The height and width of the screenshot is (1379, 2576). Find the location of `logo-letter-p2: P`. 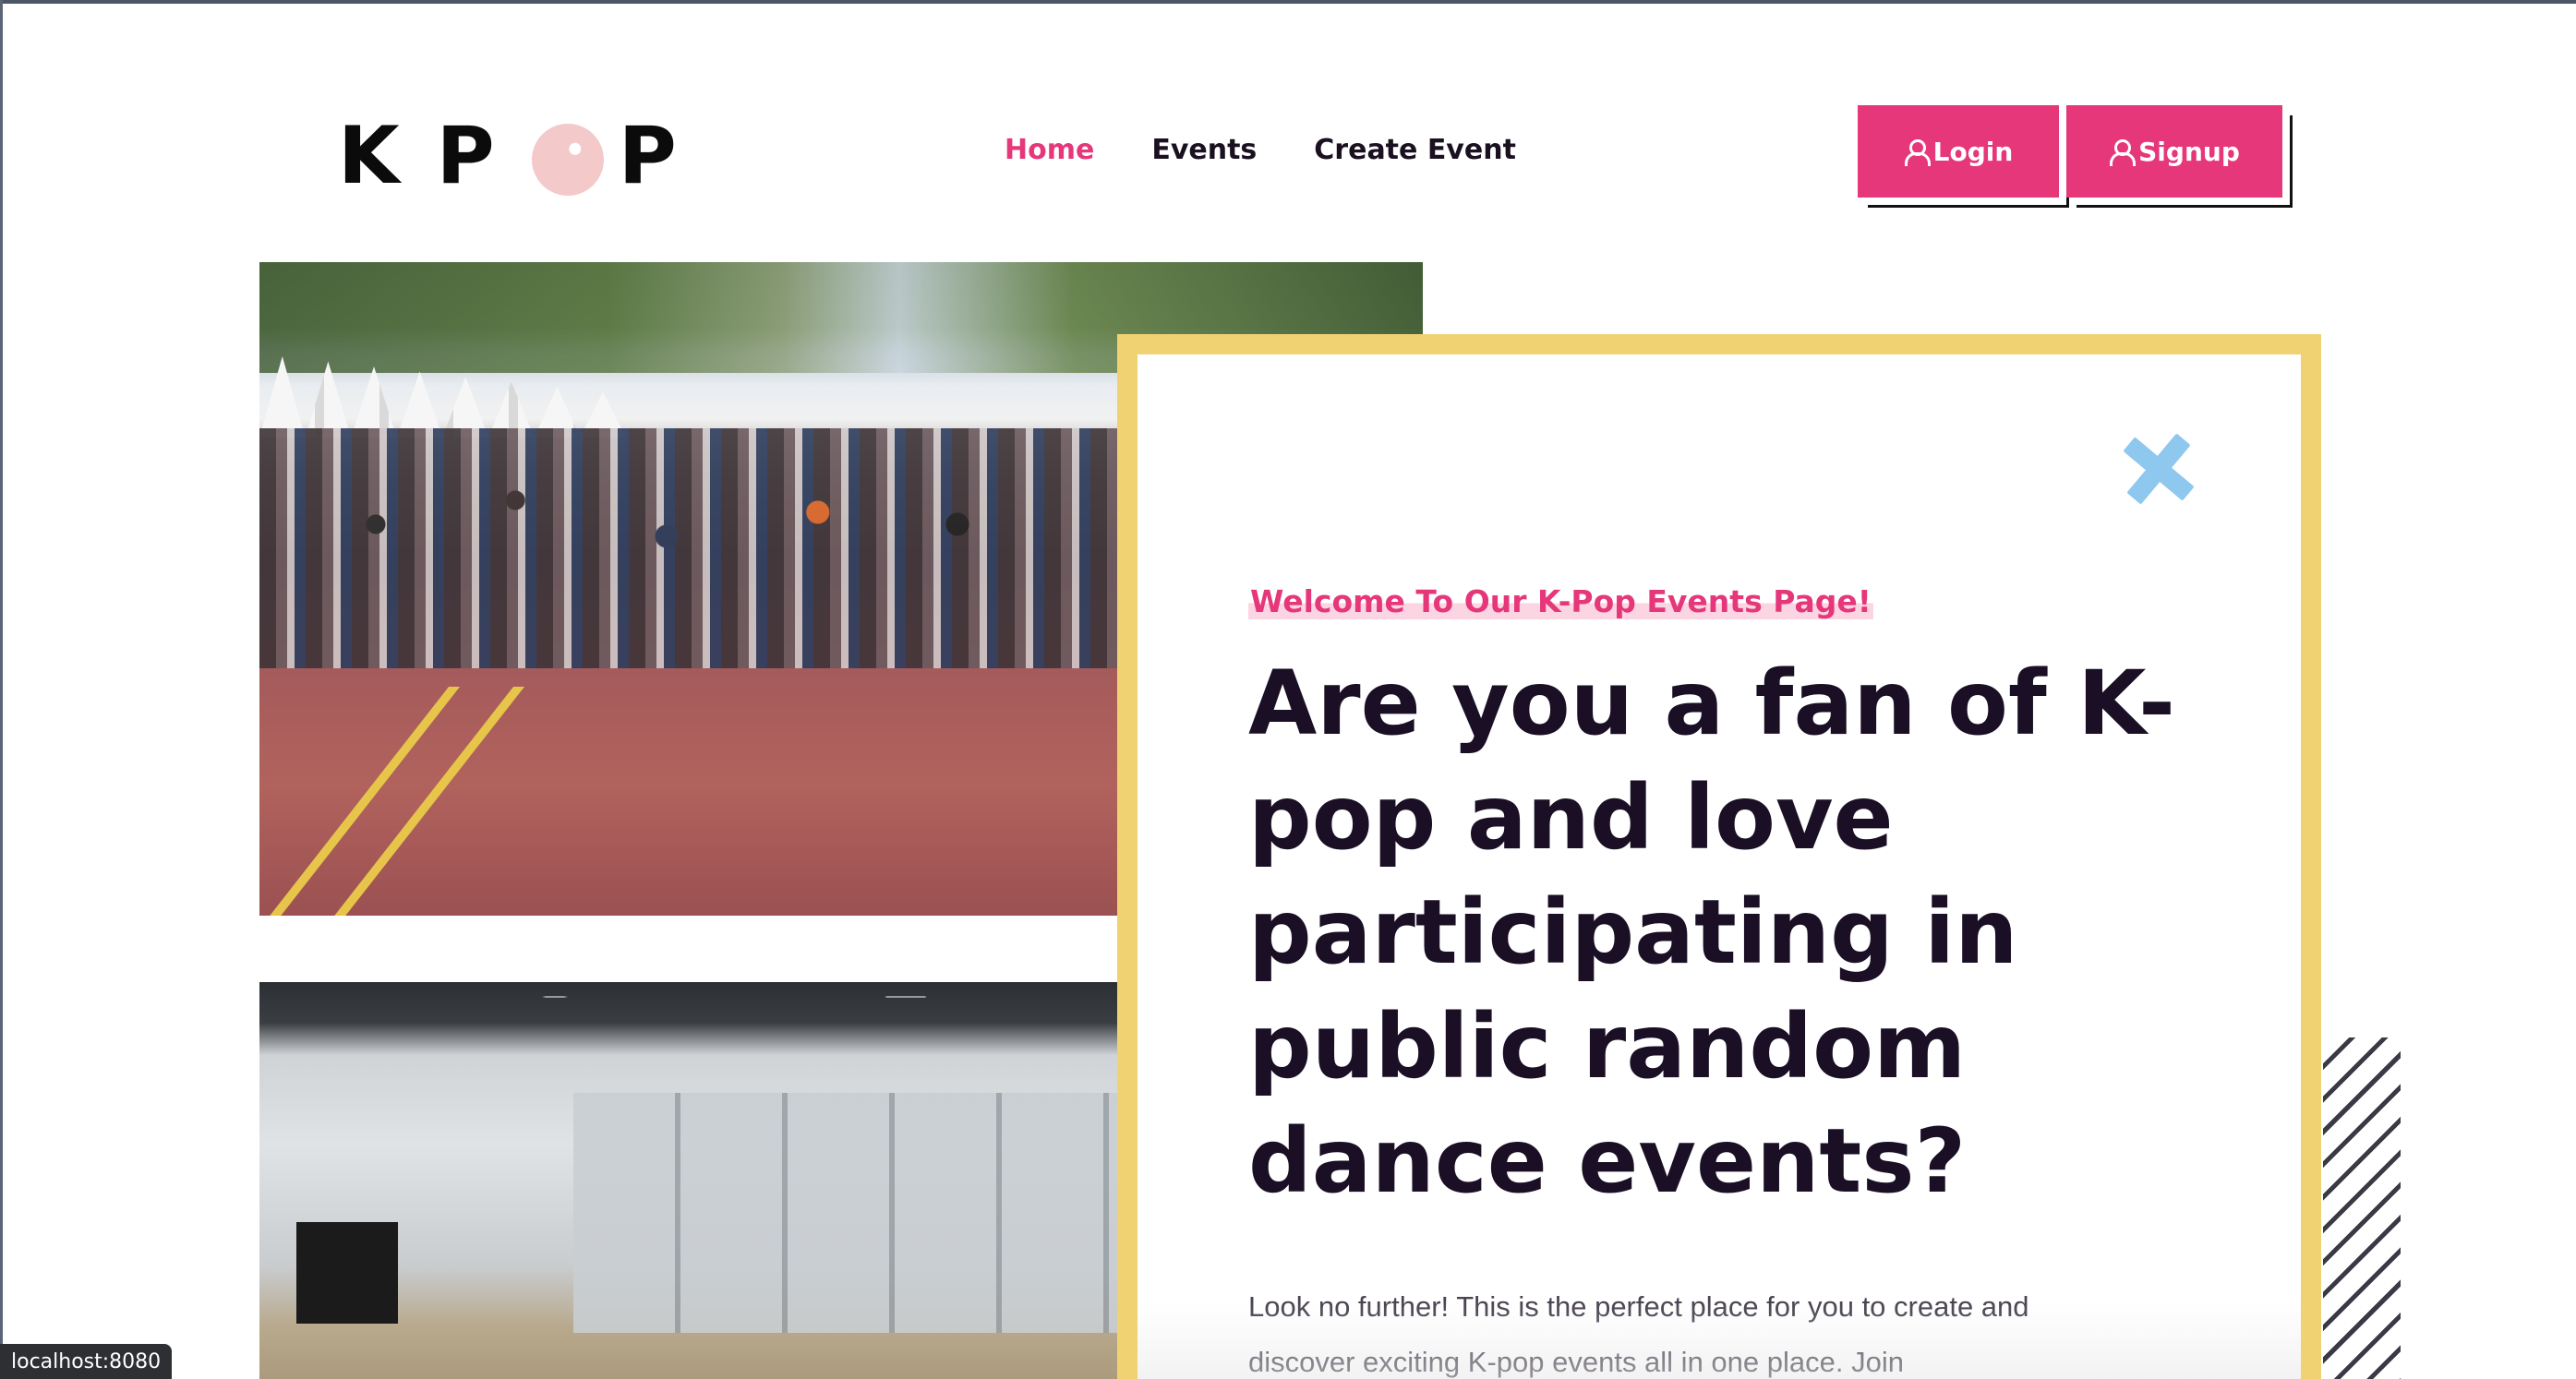

logo-letter-p2: P is located at coordinates (655, 156).